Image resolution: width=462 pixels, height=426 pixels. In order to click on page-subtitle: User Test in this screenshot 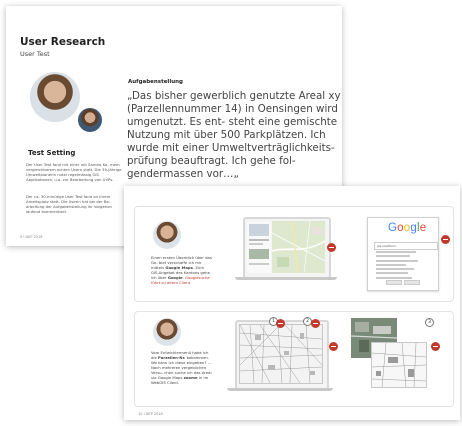, I will do `click(35, 54)`.